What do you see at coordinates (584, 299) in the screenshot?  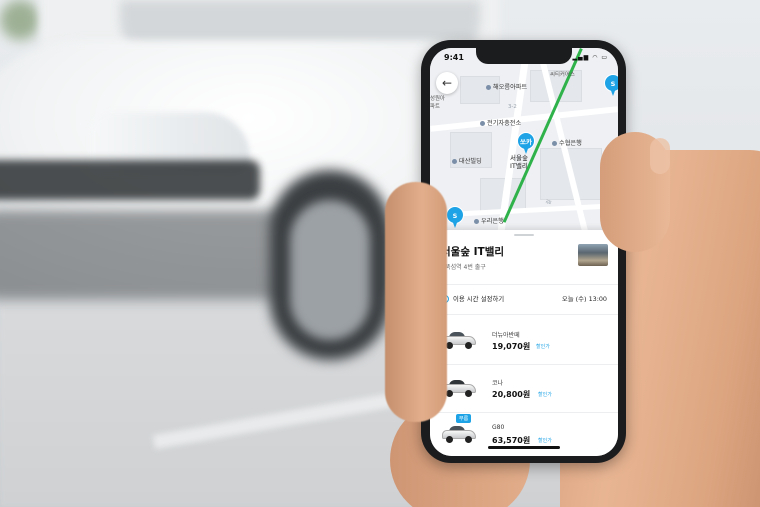 I see `time-value: 오늘 (수) 13:00` at bounding box center [584, 299].